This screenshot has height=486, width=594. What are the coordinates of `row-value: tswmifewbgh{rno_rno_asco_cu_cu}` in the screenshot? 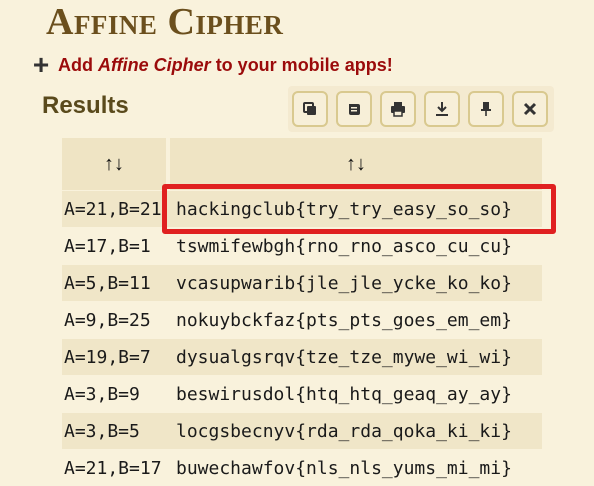 It's located at (344, 246).